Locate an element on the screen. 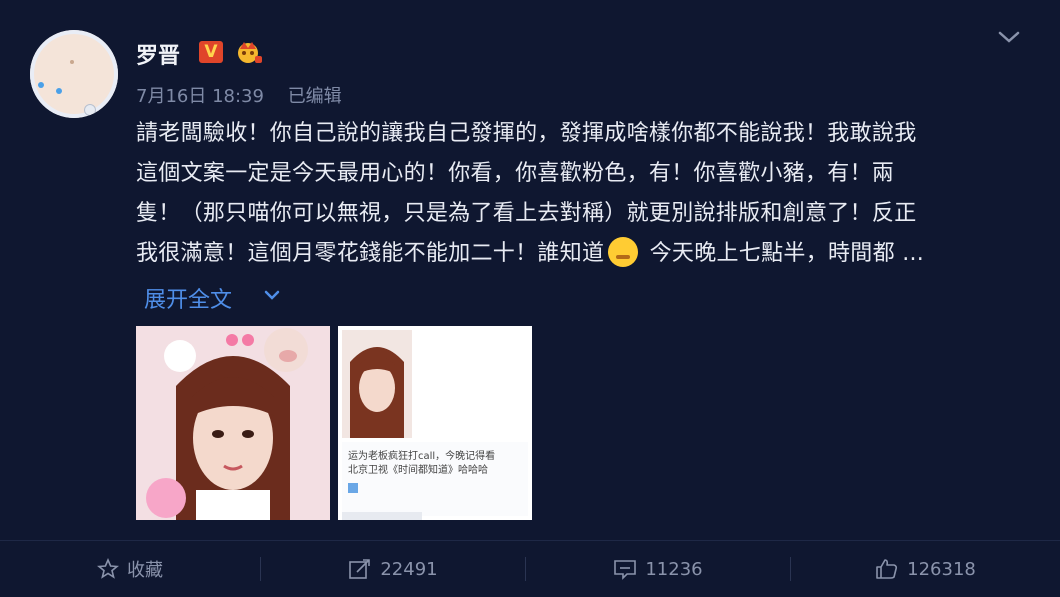  post-text-line: 隻！（那只喵你可以無視，只是為了看上去對稱）就更別說排版和創意了！反正 is located at coordinates (526, 213).